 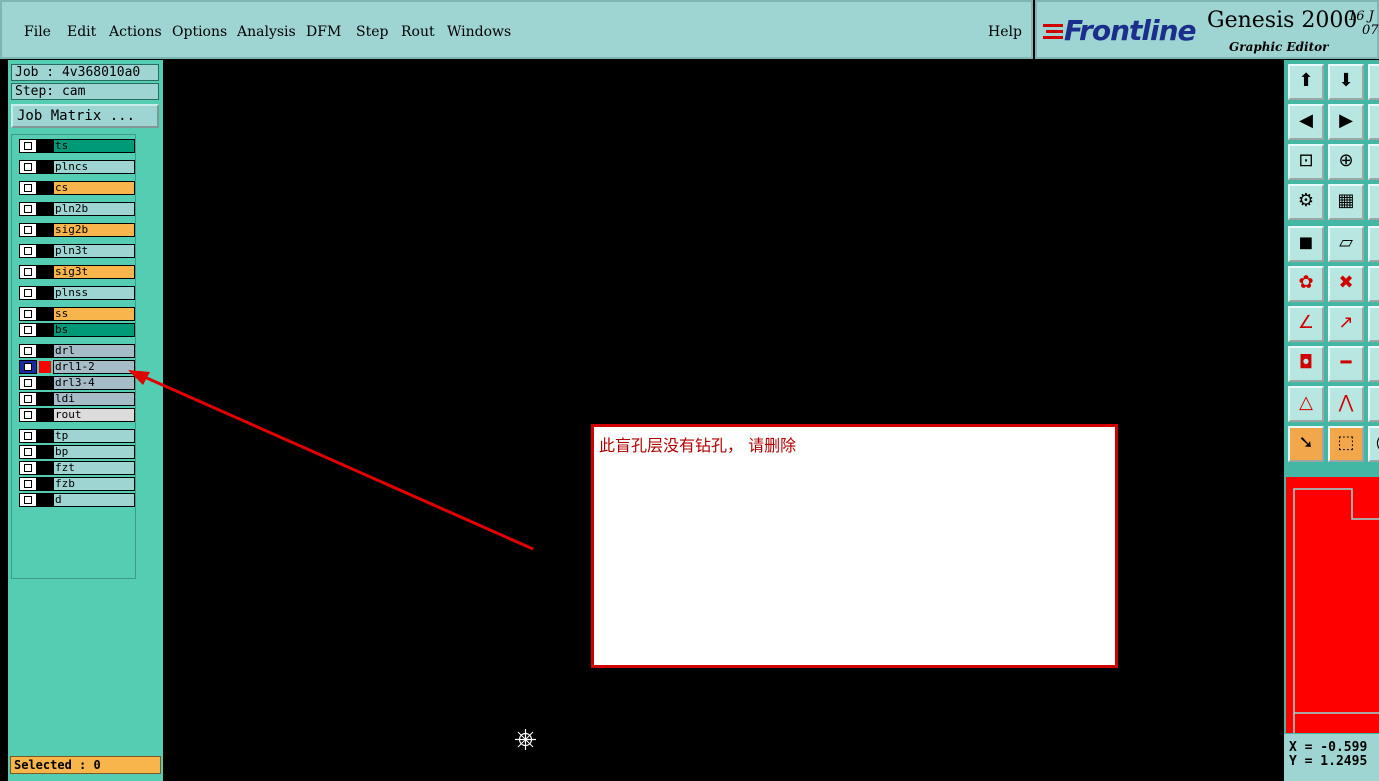 What do you see at coordinates (1306, 162) in the screenshot?
I see `tool-button-6: ⊡` at bounding box center [1306, 162].